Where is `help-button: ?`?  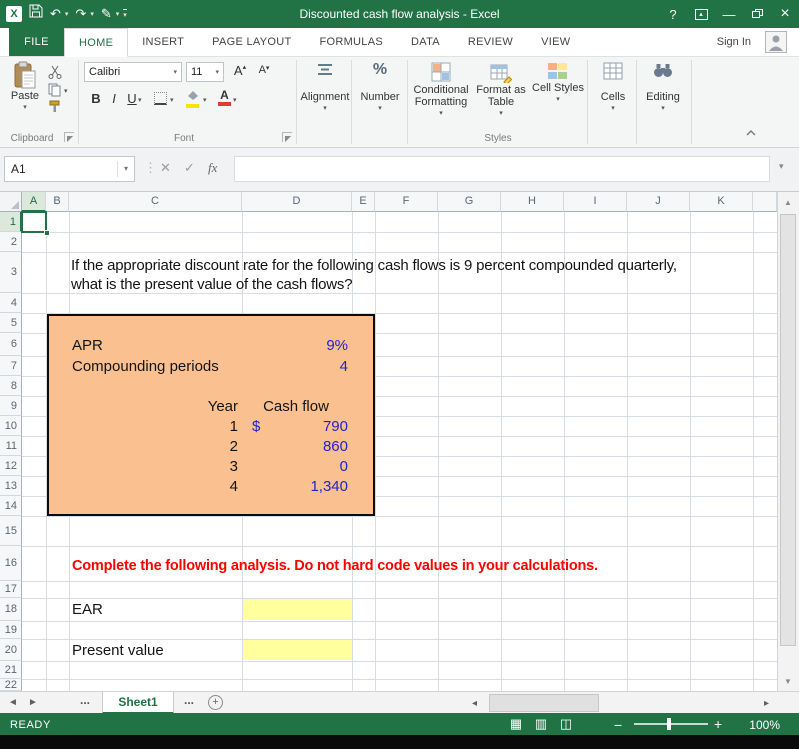 help-button: ? is located at coordinates (673, 14).